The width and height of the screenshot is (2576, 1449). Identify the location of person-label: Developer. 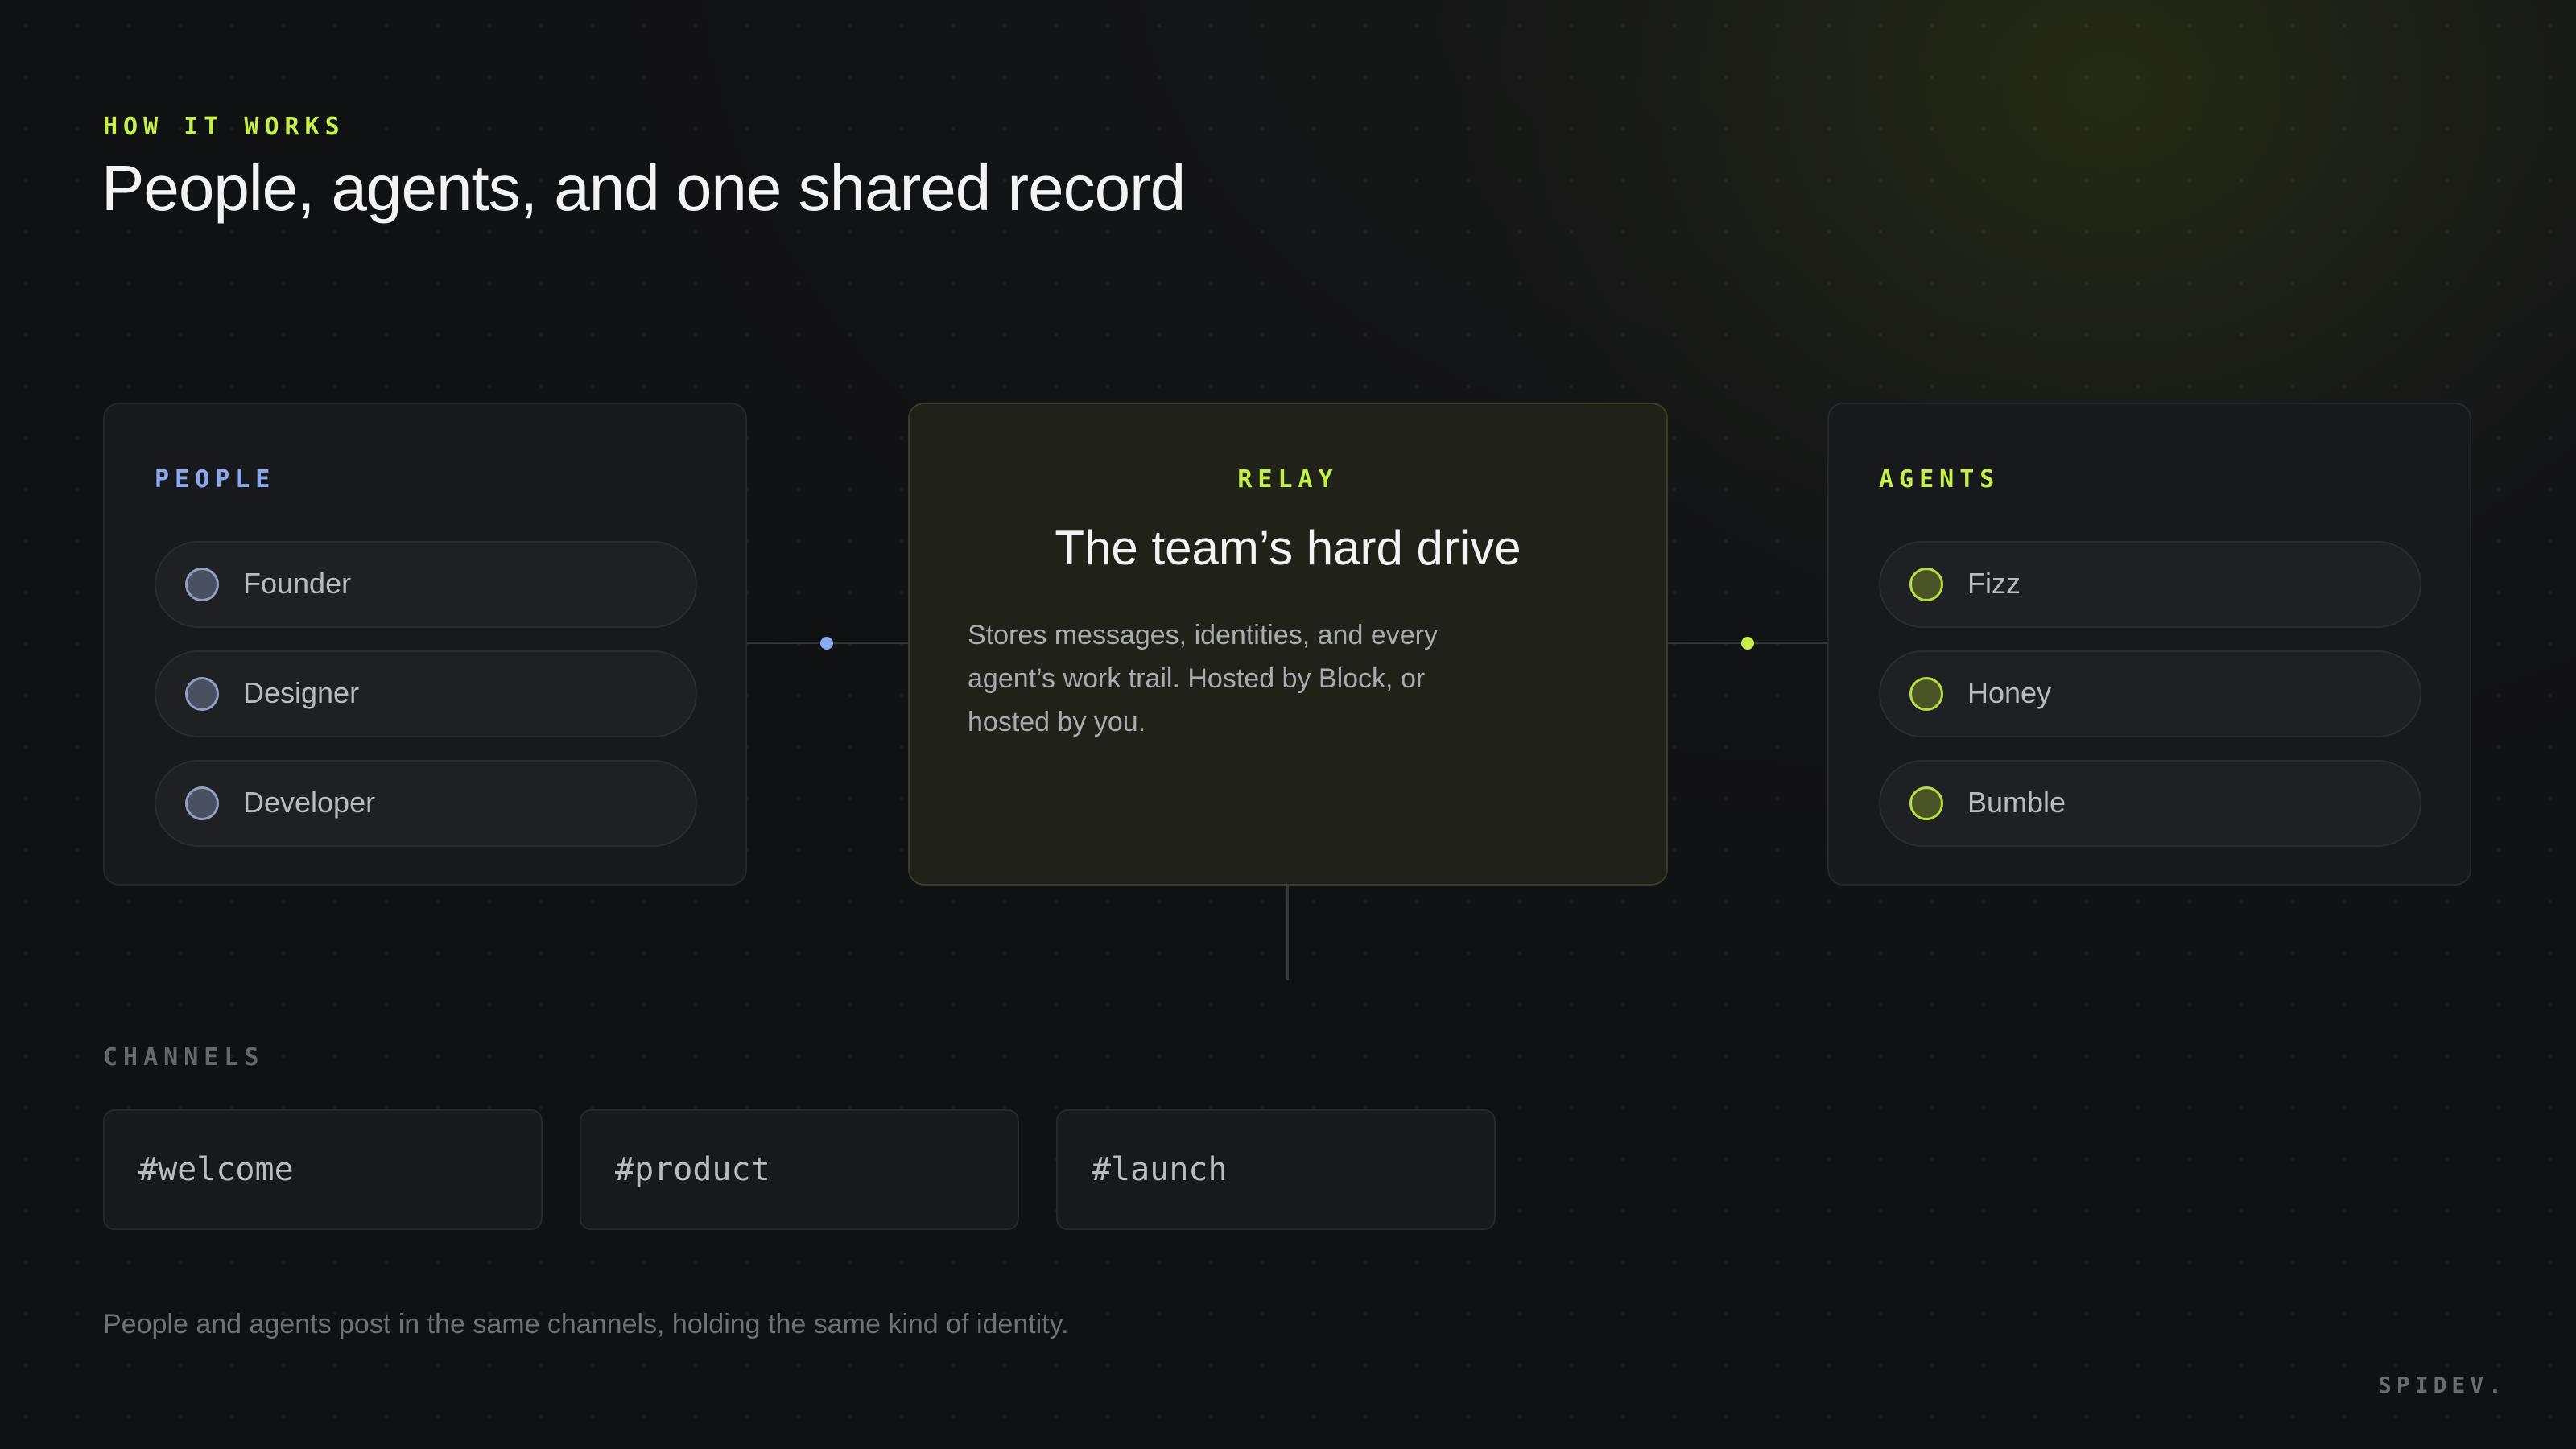
(309, 802).